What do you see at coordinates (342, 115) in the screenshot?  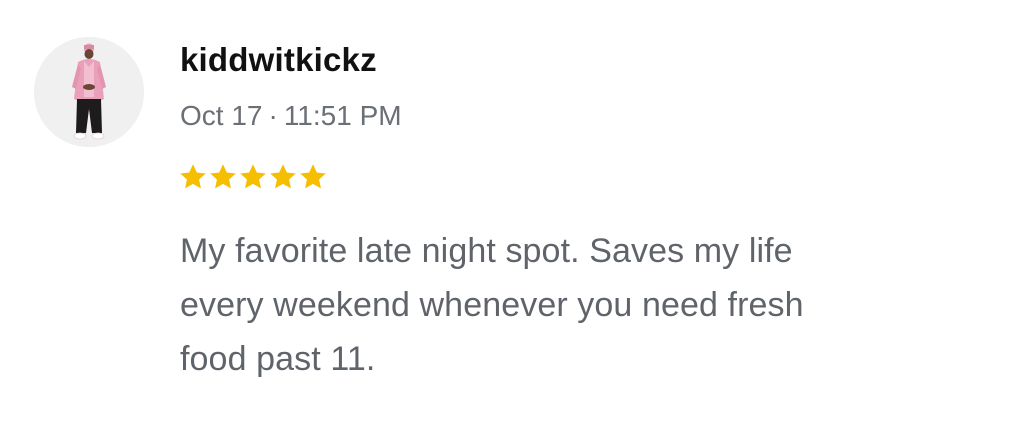 I see `review-time: 11:51 PM` at bounding box center [342, 115].